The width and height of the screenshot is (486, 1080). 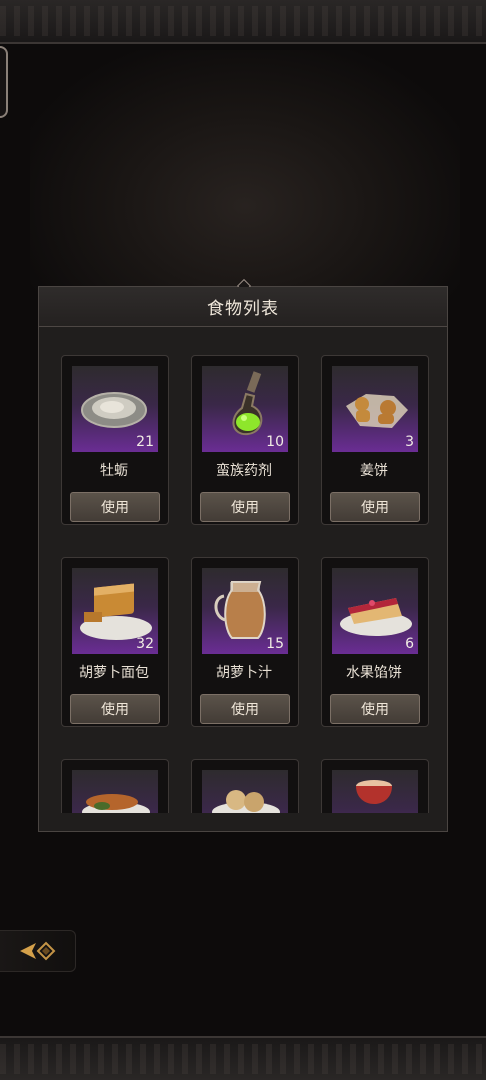 What do you see at coordinates (114, 673) in the screenshot?
I see `item-name: 胡萝卜面包` at bounding box center [114, 673].